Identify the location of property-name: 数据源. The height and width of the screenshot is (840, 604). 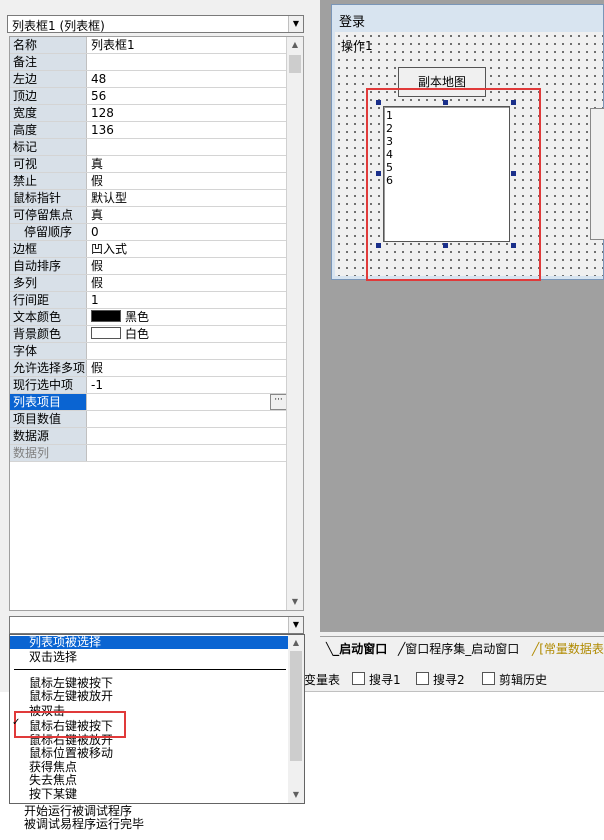
(48, 436).